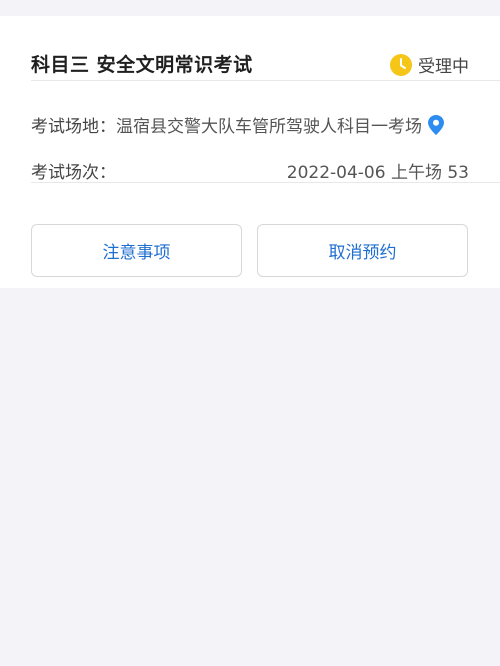 The image size is (500, 666). Describe the element at coordinates (377, 173) in the screenshot. I see `session-value: 2022-04-06 上午场 53` at that location.